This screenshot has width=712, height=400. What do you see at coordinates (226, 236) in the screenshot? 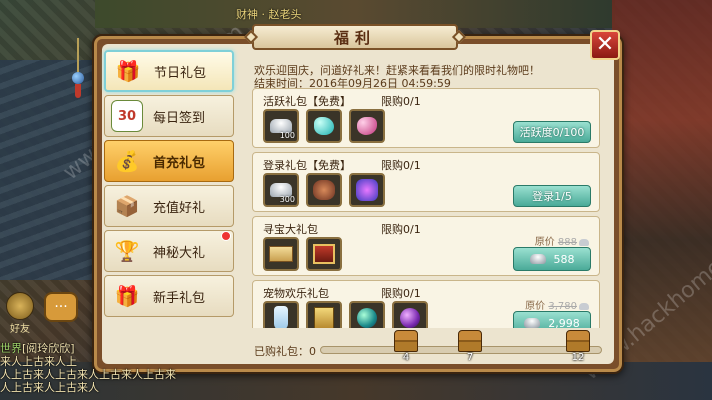
I see `notification-dot` at bounding box center [226, 236].